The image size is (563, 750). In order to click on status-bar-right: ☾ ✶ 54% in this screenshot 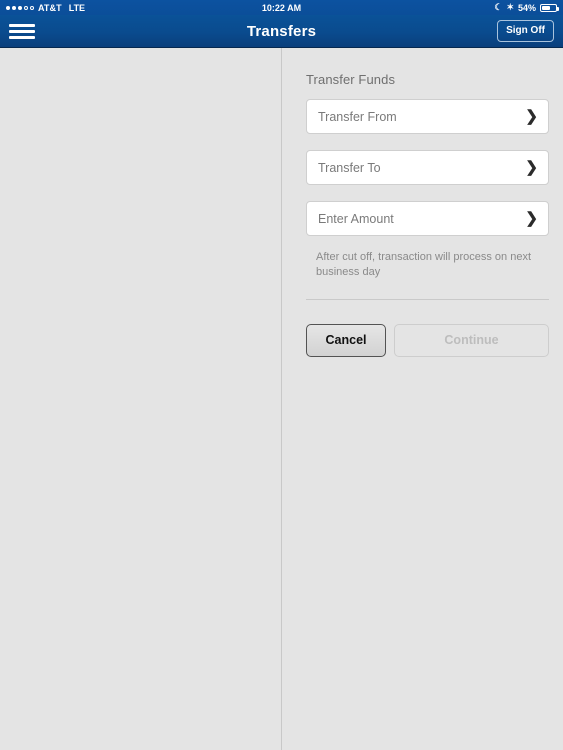, I will do `click(528, 8)`.